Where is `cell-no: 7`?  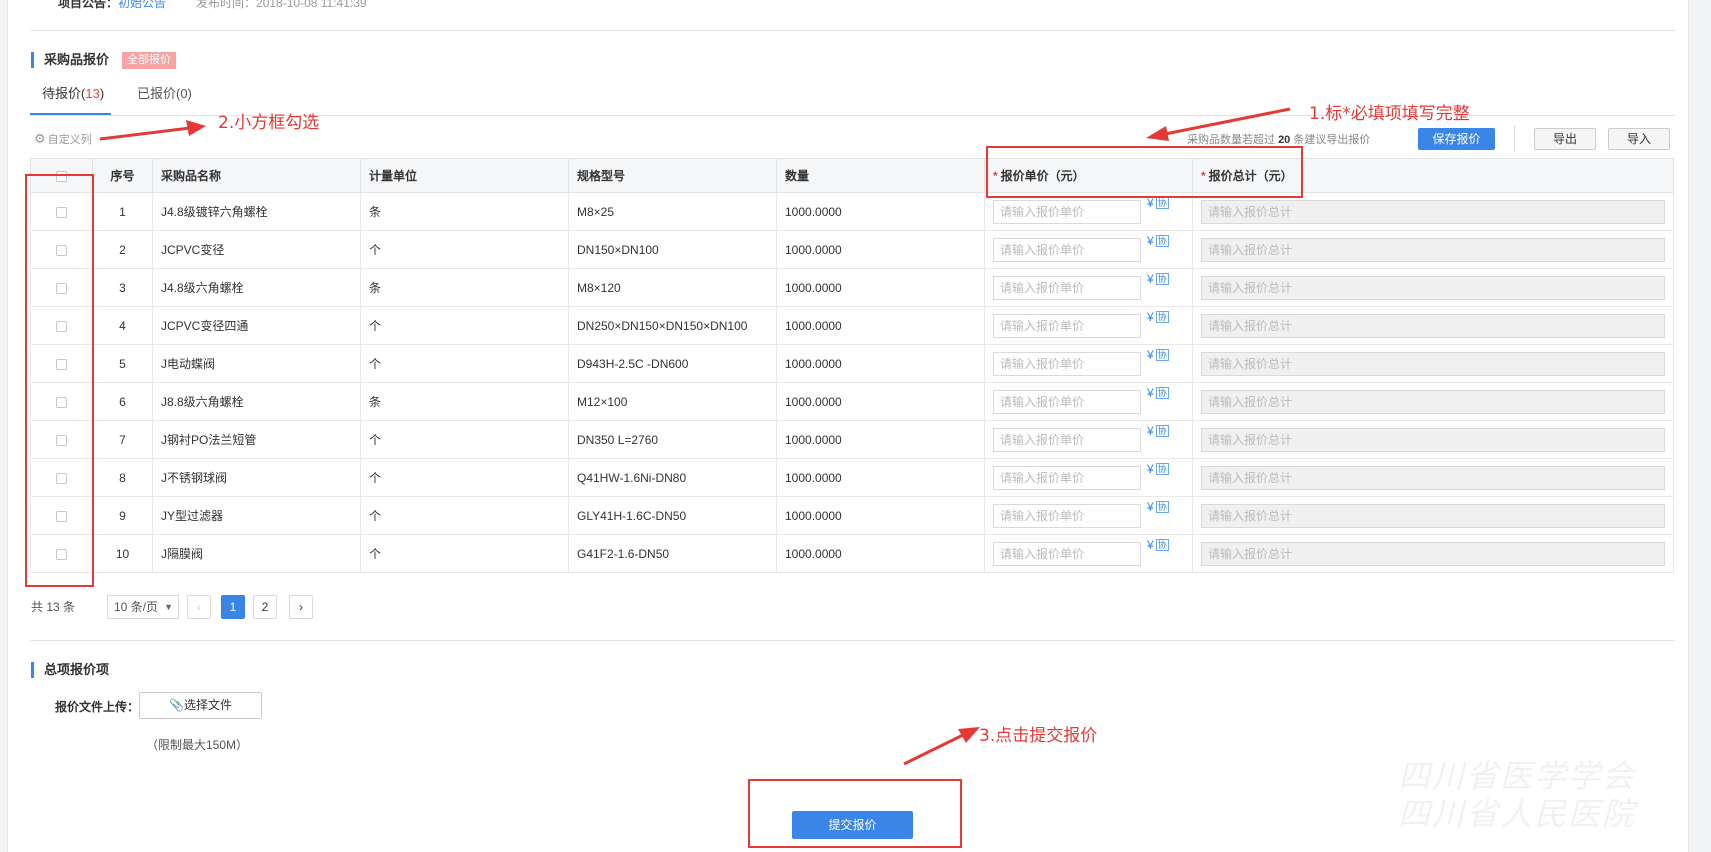
cell-no: 7 is located at coordinates (122, 439).